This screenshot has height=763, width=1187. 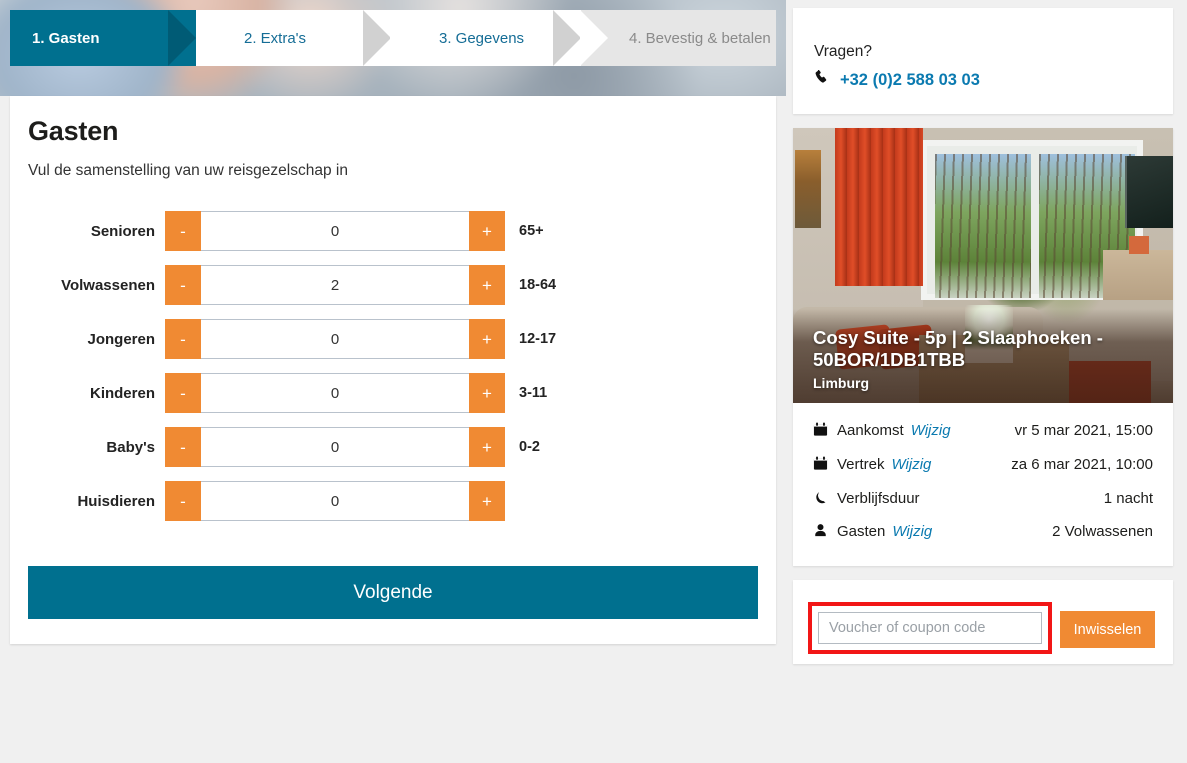 I want to click on counter-stepper-huisdieren: - 0 +, so click(x=335, y=501).